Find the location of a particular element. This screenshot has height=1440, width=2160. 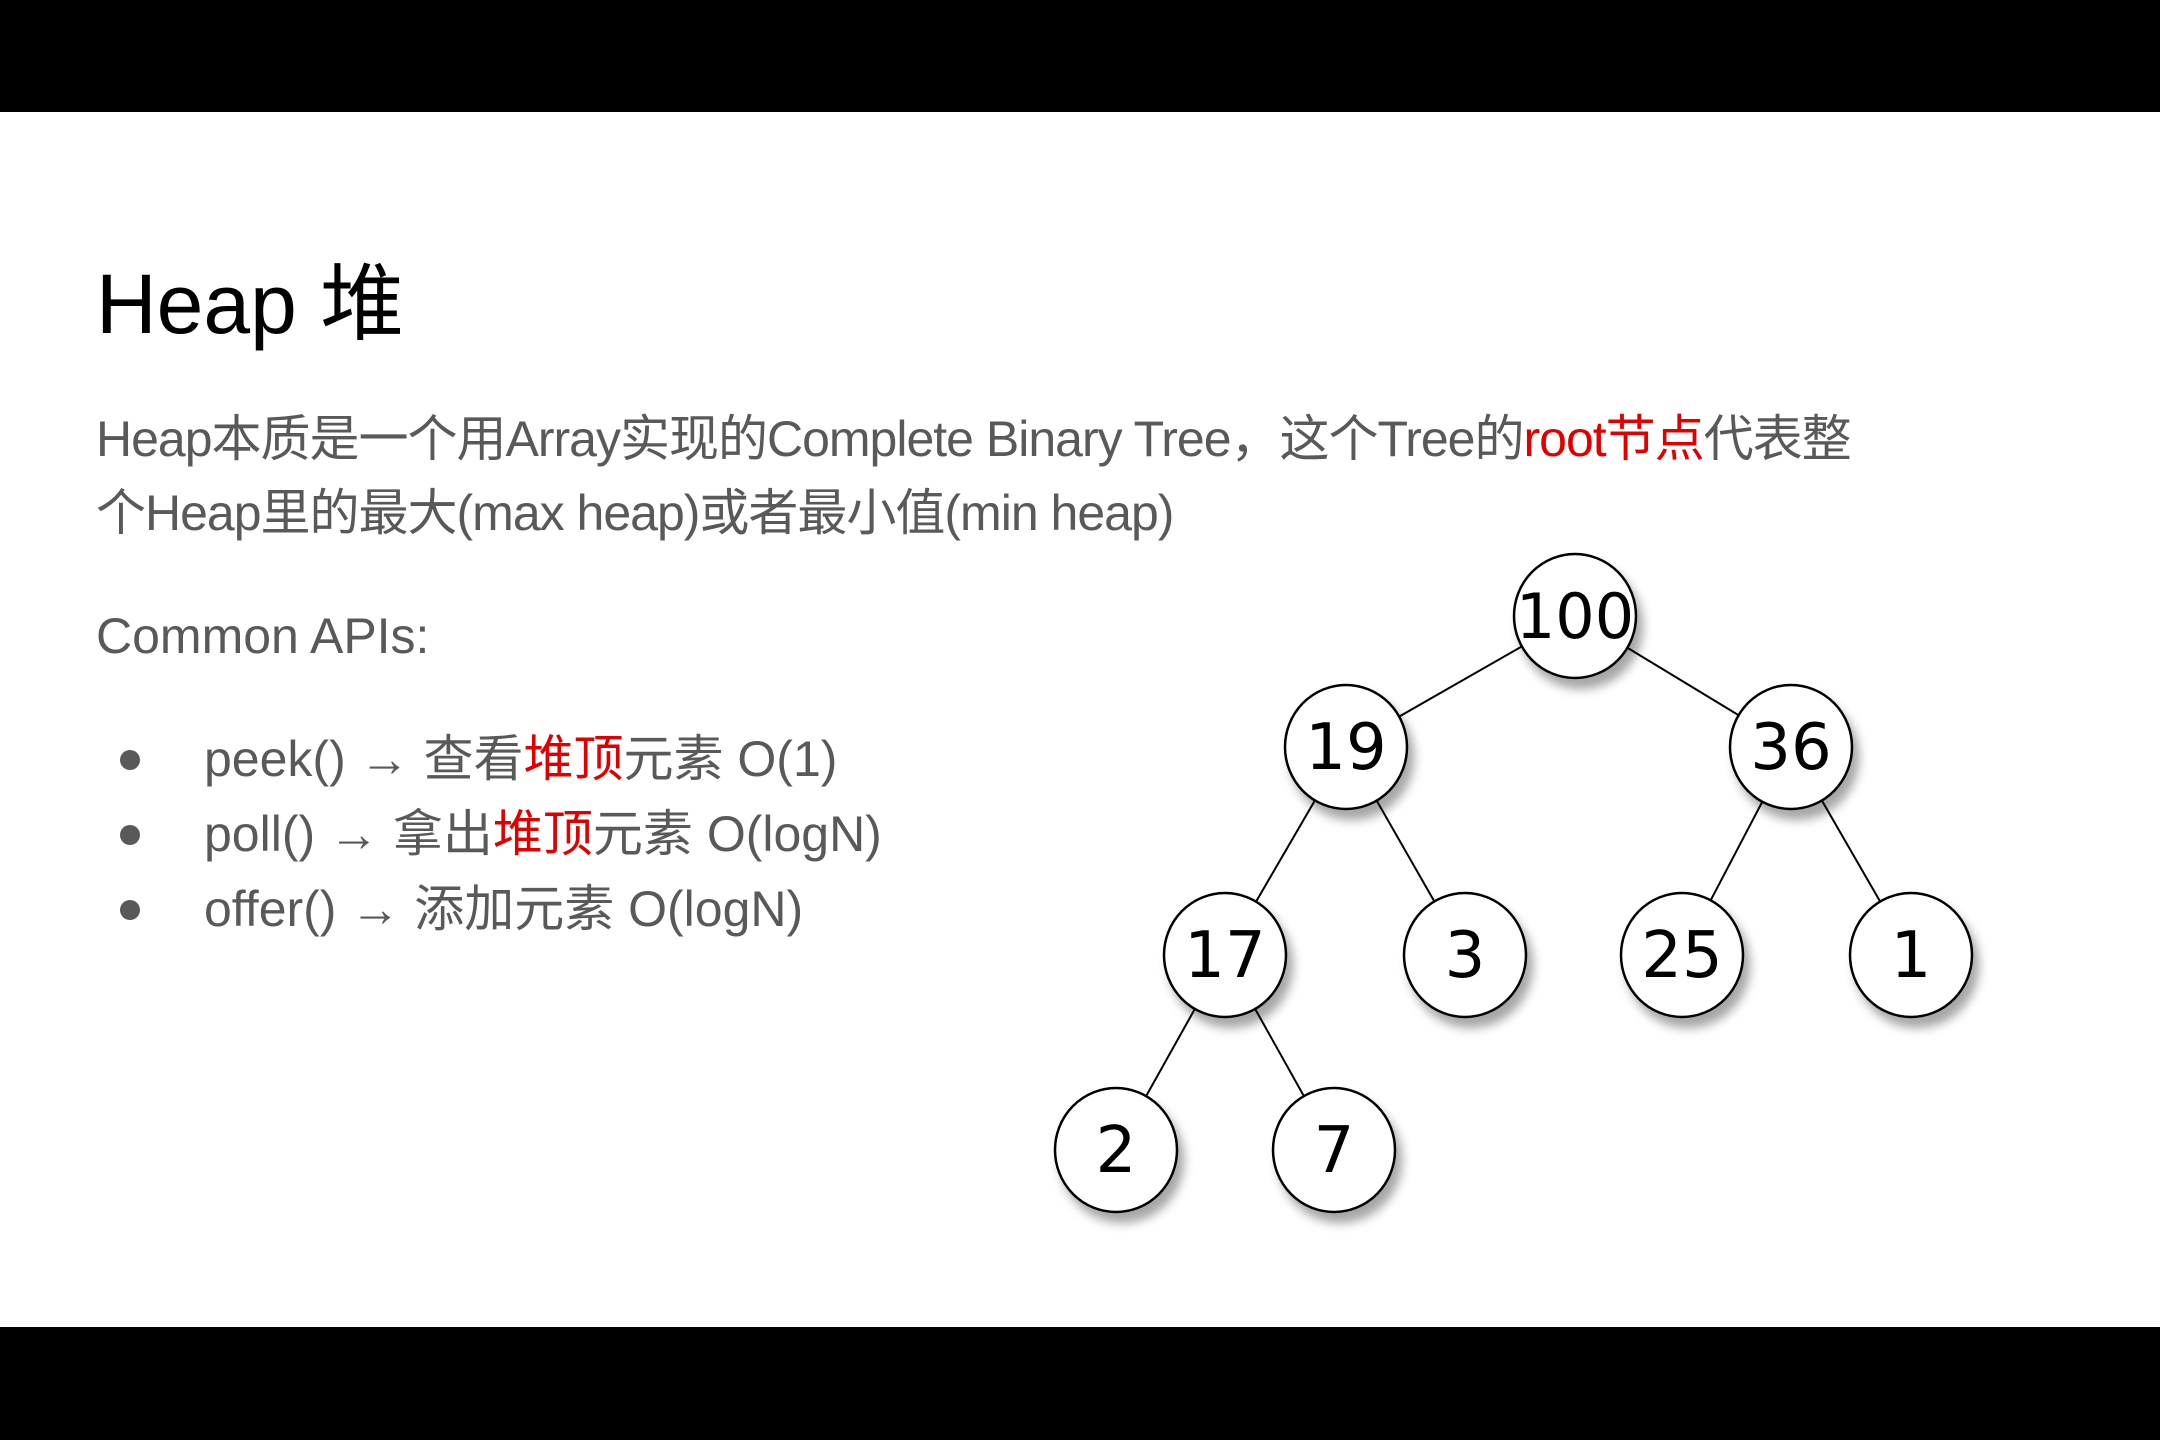

node-label: 19 is located at coordinates (1345, 748).